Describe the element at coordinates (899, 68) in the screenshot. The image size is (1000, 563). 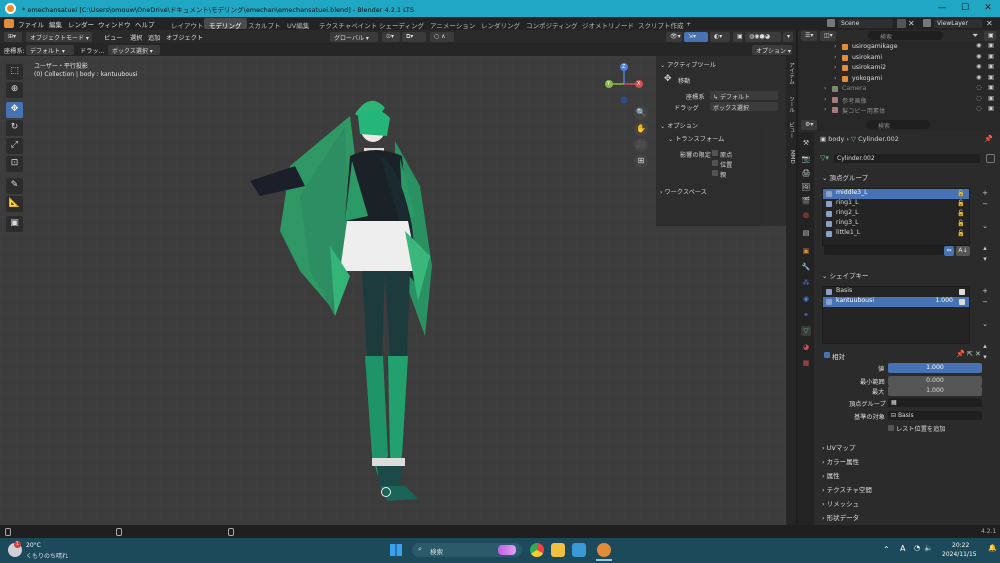
I see `outliner-row: › usirokami2 ◉ ▣` at that location.